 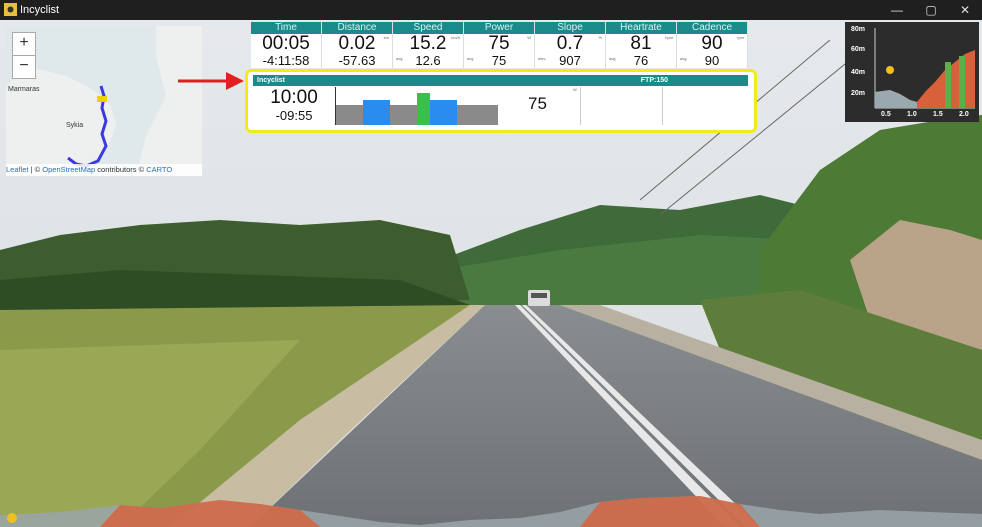 What do you see at coordinates (570, 45) in the screenshot?
I see `stat-slope: Slope 0.7 907 % elev.` at bounding box center [570, 45].